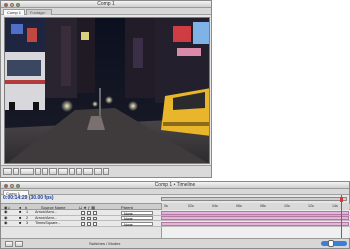 The height and width of the screenshot is (249, 350). I want to click on empty-layer-area, so click(175, 232).